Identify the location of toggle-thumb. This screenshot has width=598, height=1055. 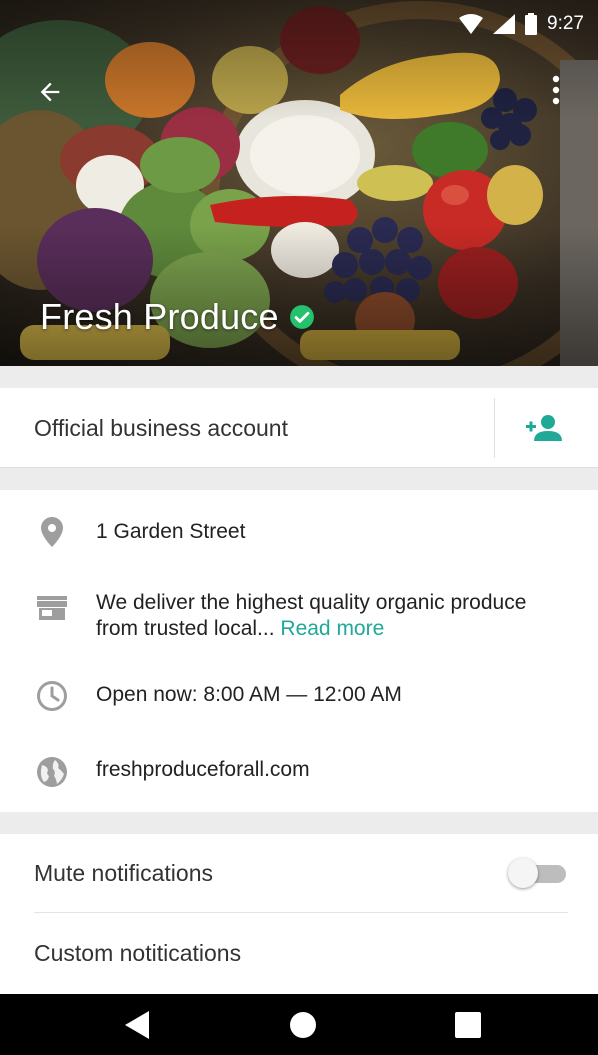
(523, 873).